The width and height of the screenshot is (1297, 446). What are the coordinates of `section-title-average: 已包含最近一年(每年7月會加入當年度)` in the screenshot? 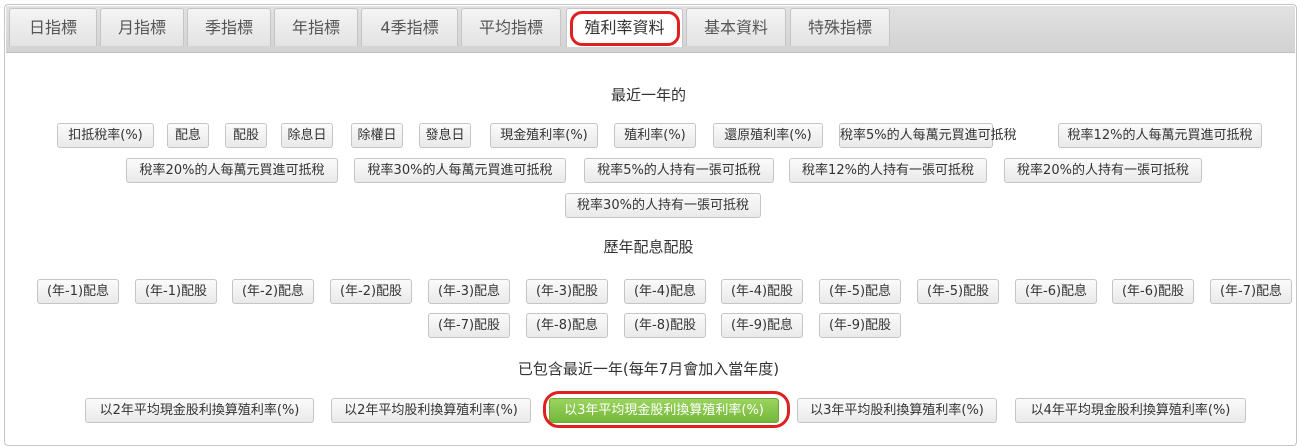 It's located at (648, 369).